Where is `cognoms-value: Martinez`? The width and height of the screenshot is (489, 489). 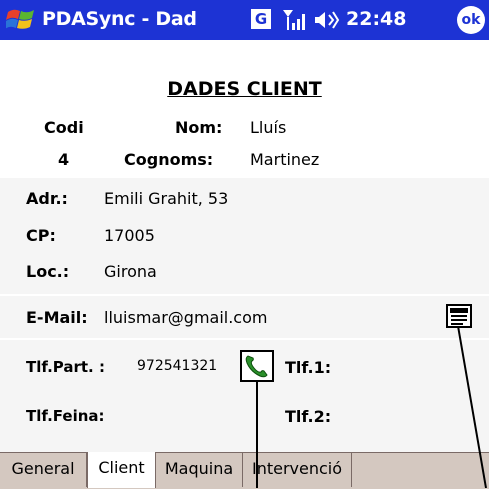
cognoms-value: Martinez is located at coordinates (285, 159).